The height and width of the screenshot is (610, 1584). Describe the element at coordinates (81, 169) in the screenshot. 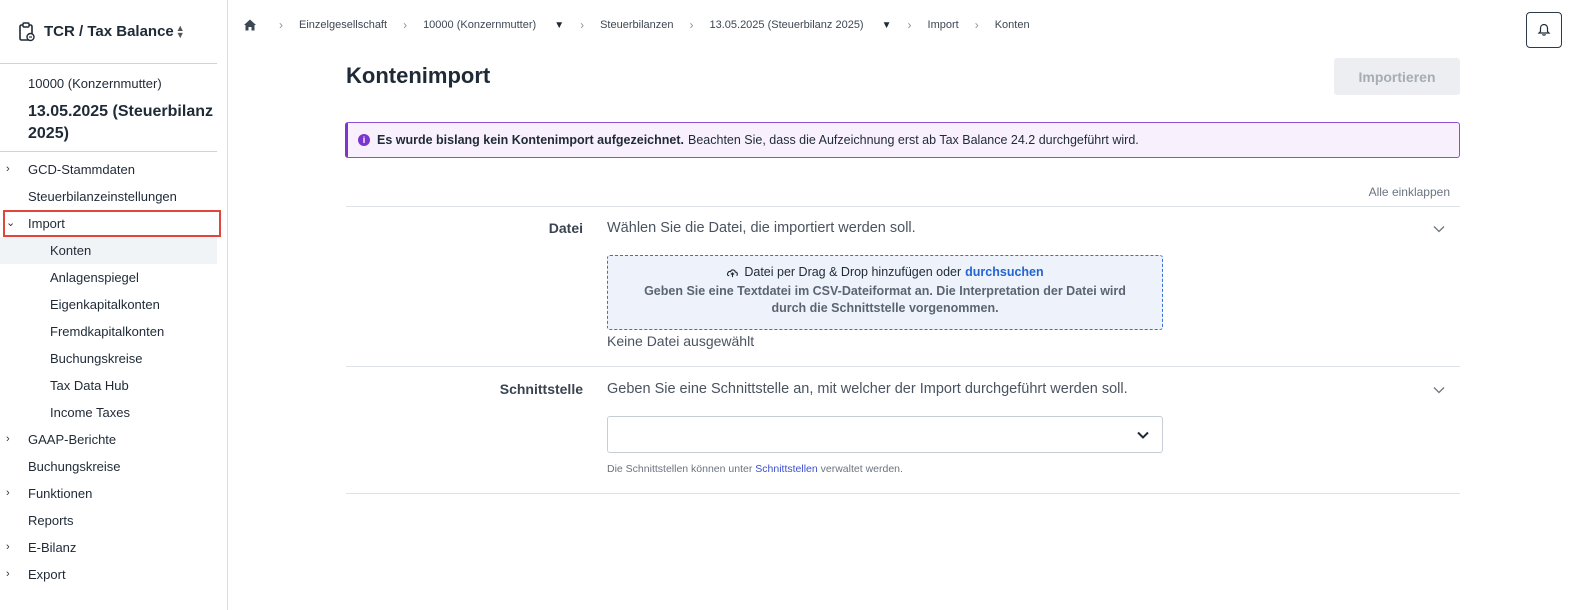

I see `sidebar-item-label: GCD-Stammdaten` at that location.